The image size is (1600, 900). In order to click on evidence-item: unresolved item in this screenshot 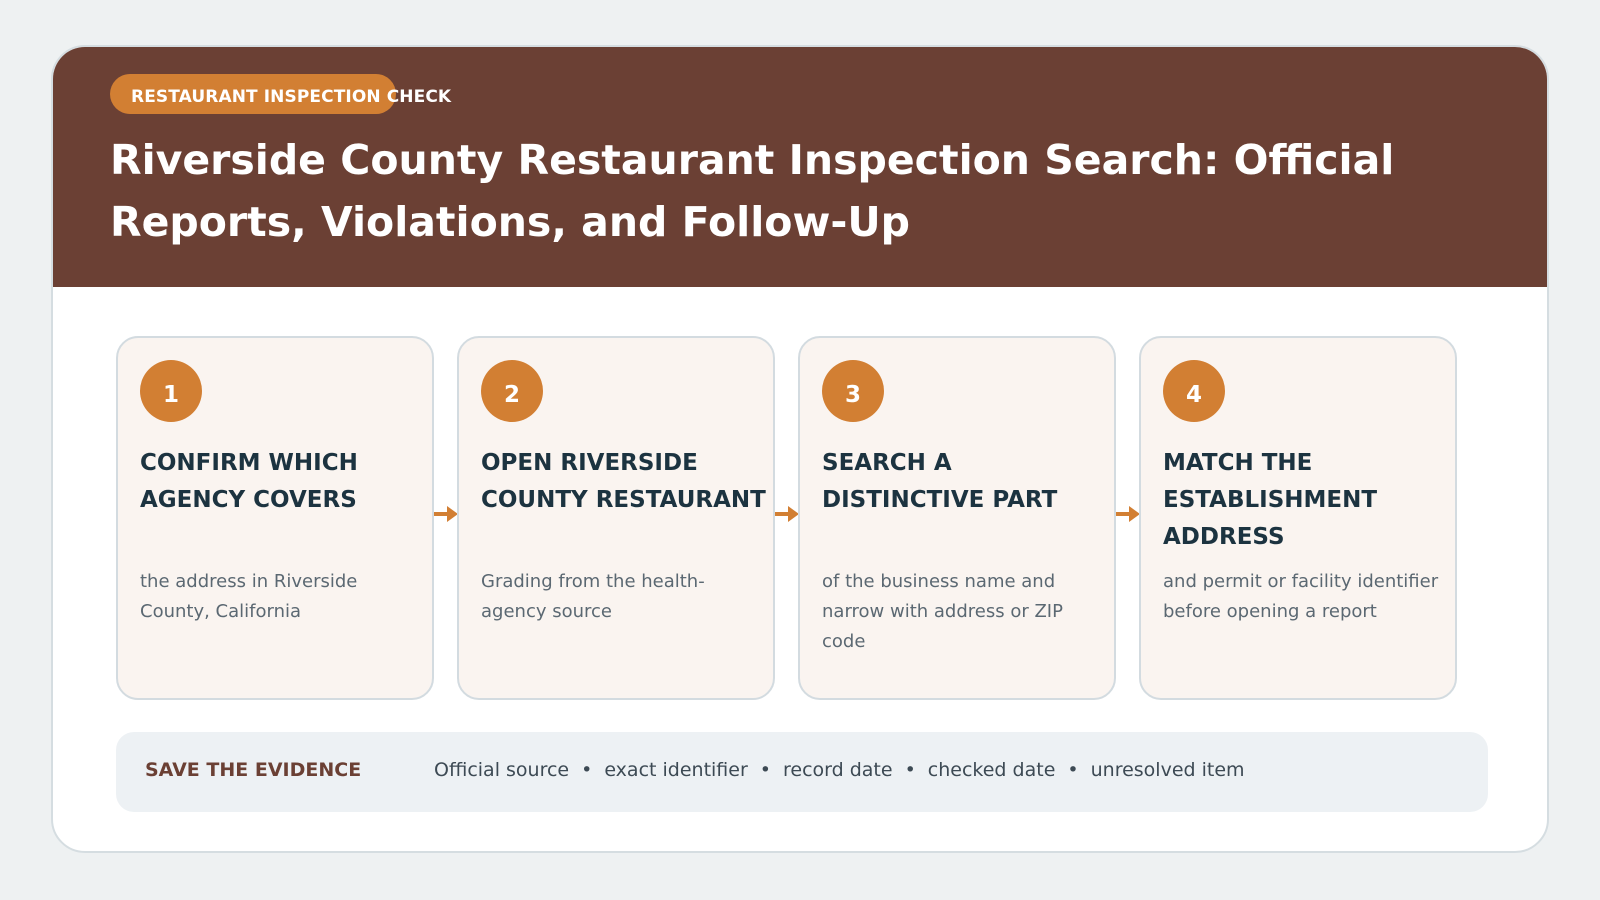, I will do `click(1167, 770)`.